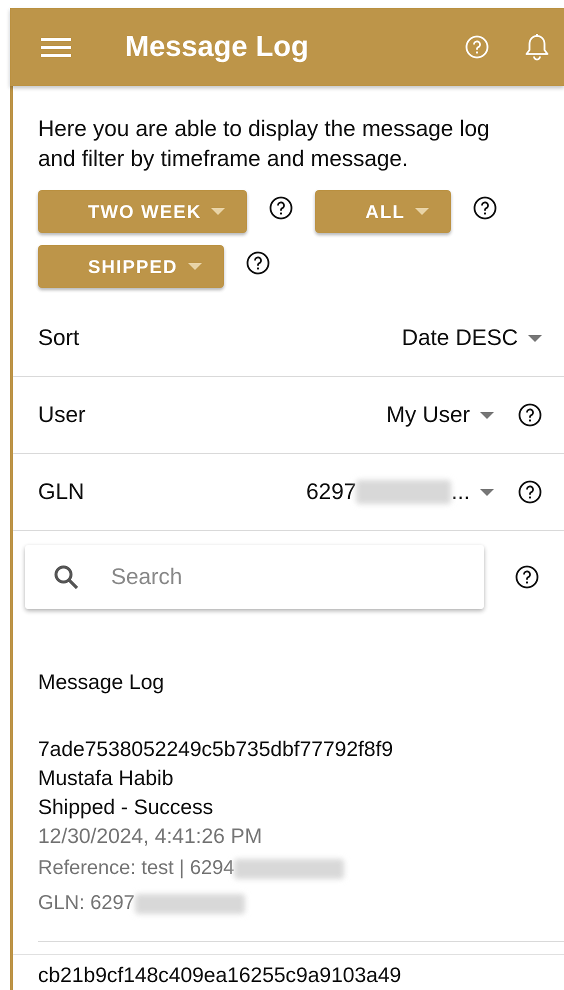 The height and width of the screenshot is (990, 564). What do you see at coordinates (220, 976) in the screenshot?
I see `message-id: cb21b9cf148c409ea16255c9a9103a49` at bounding box center [220, 976].